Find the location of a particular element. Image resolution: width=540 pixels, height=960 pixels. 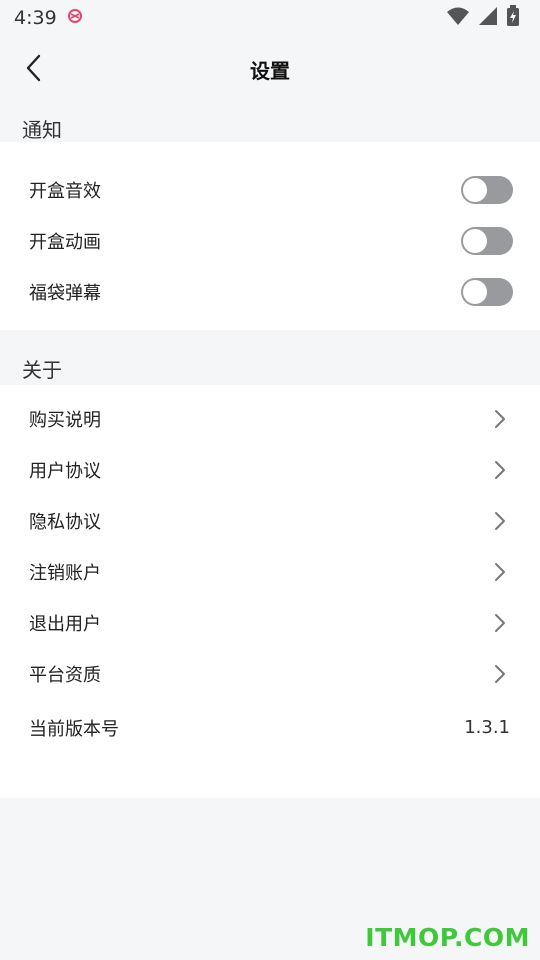

notification-app-icon is located at coordinates (75, 18).